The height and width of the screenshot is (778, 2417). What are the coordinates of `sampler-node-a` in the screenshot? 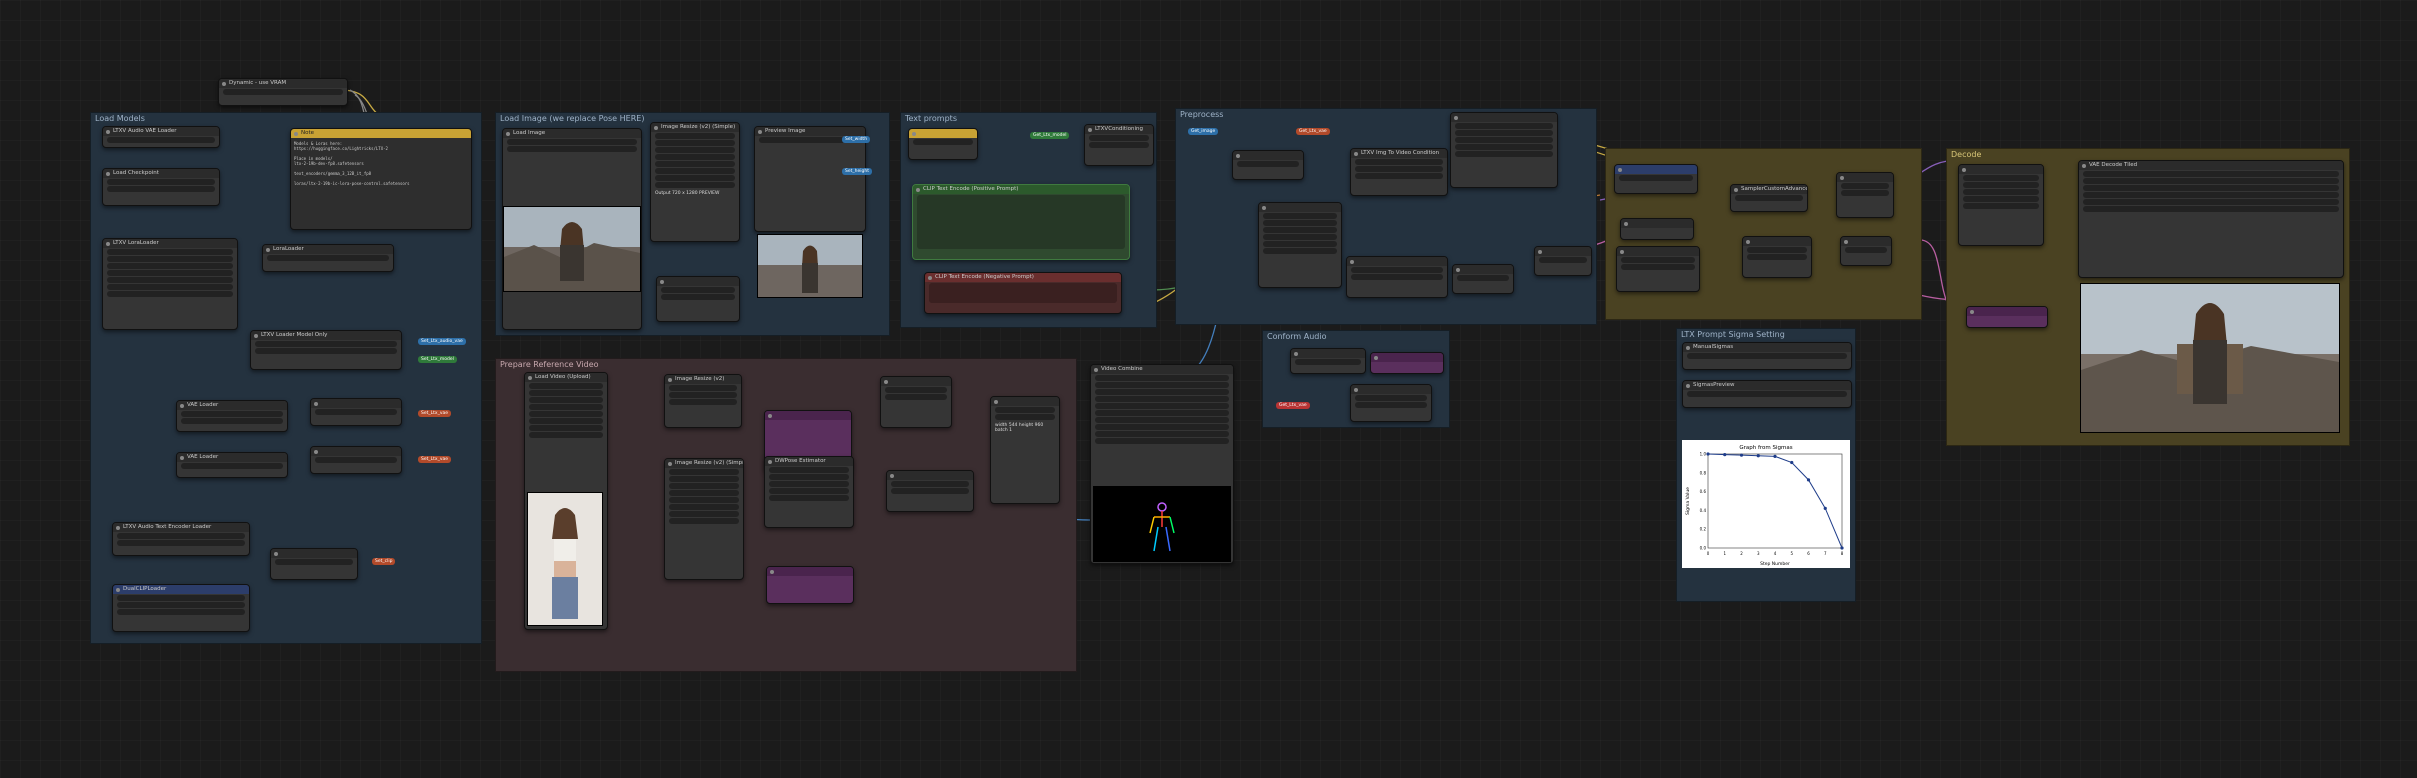 It's located at (1656, 179).